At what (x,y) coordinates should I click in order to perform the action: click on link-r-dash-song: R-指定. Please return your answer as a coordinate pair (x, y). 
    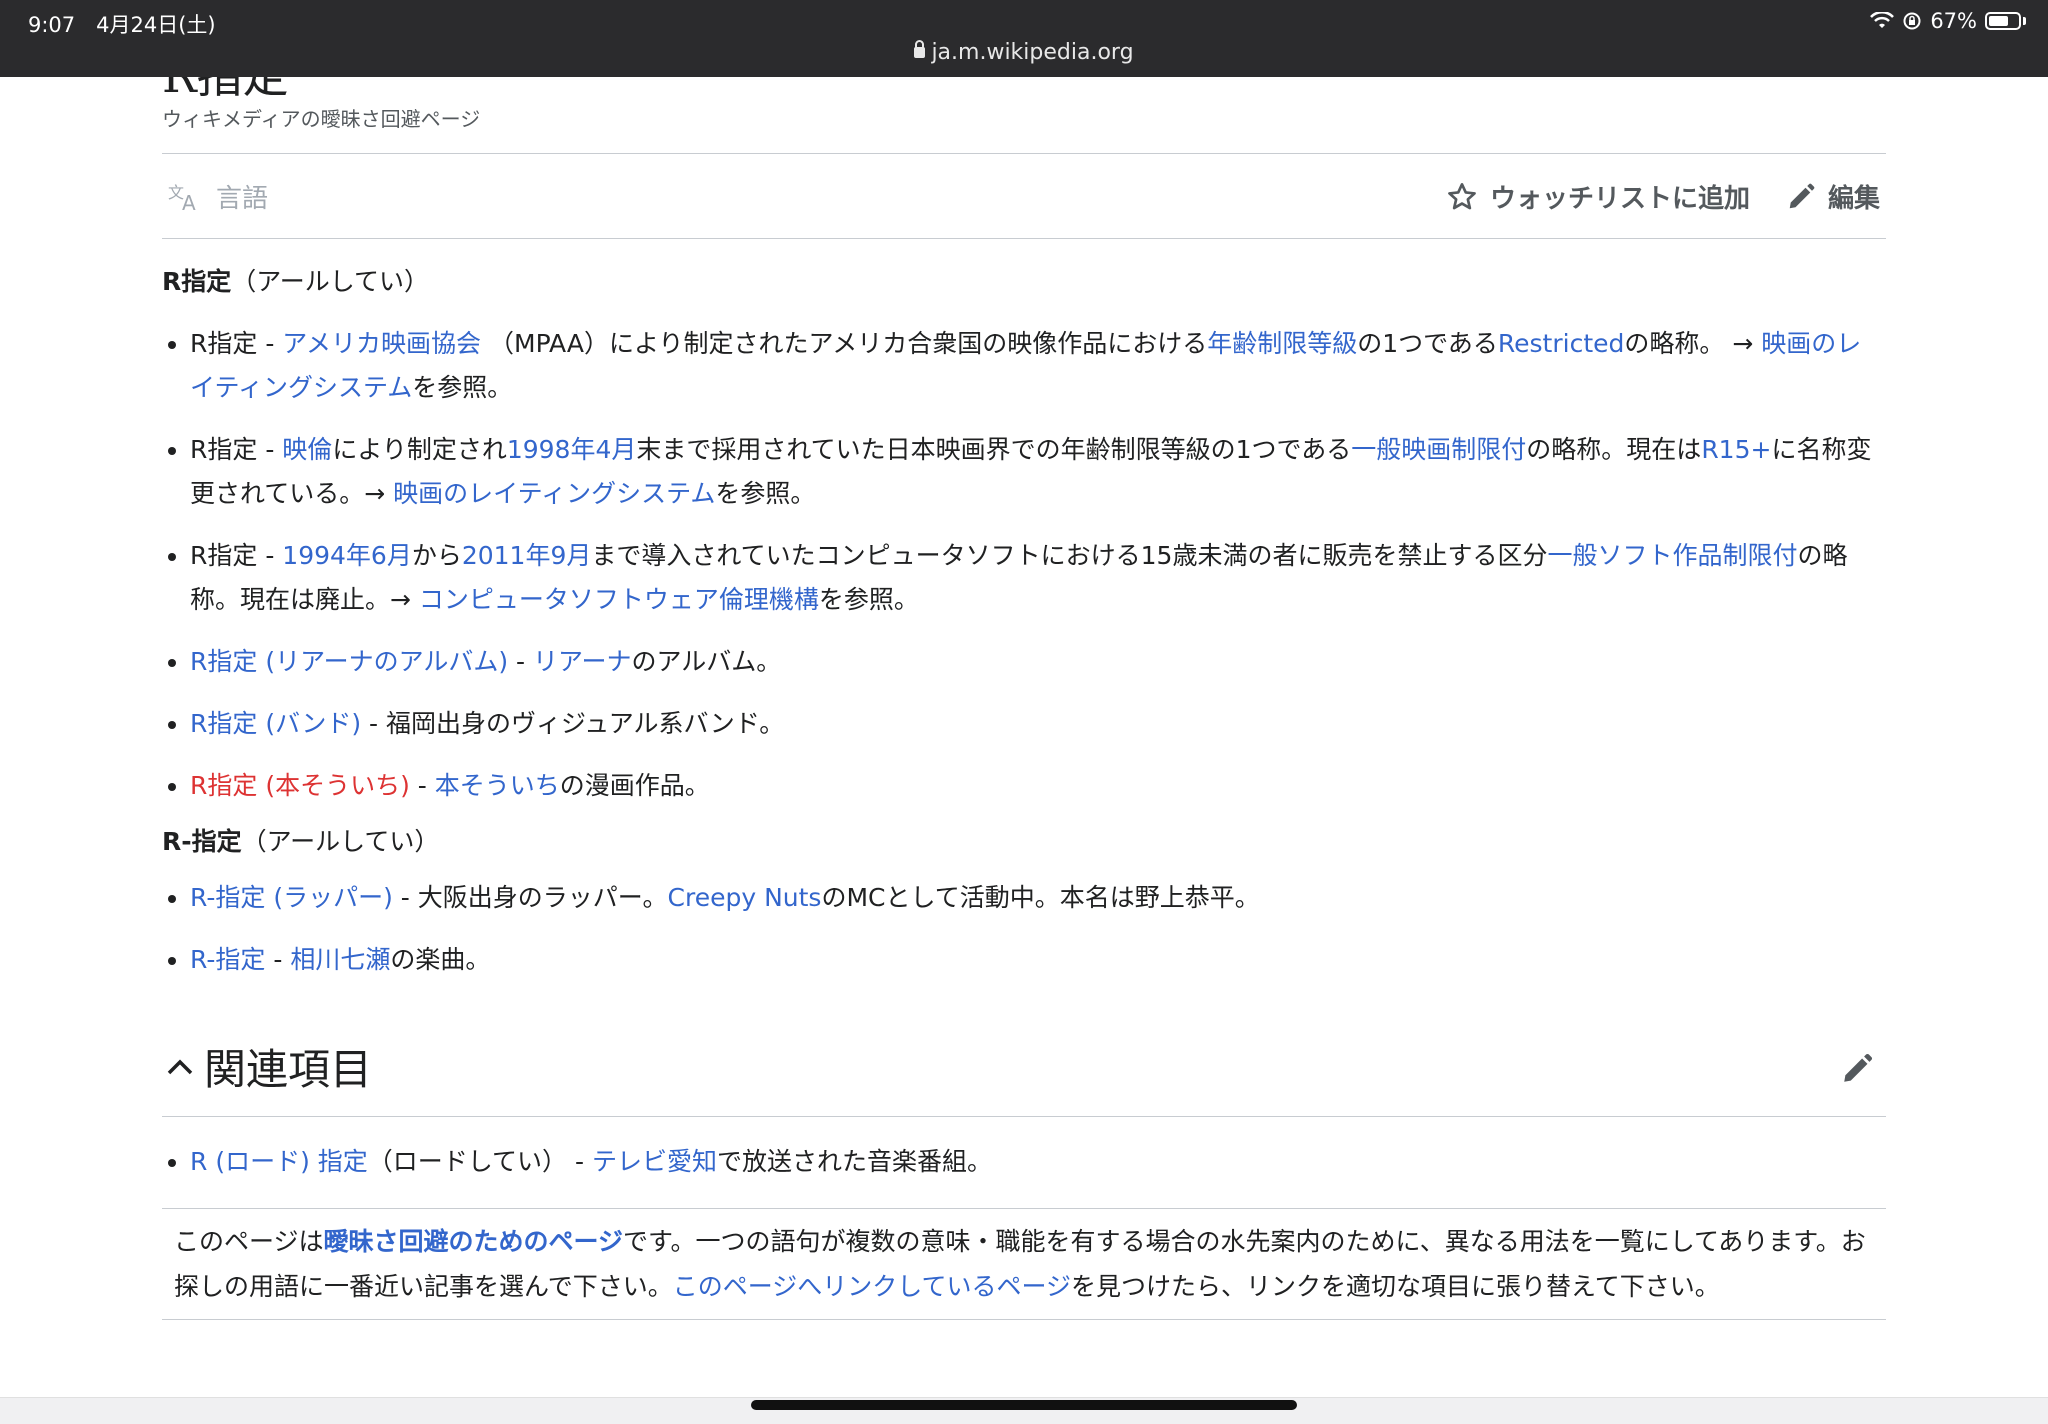
    Looking at the image, I should click on (227, 959).